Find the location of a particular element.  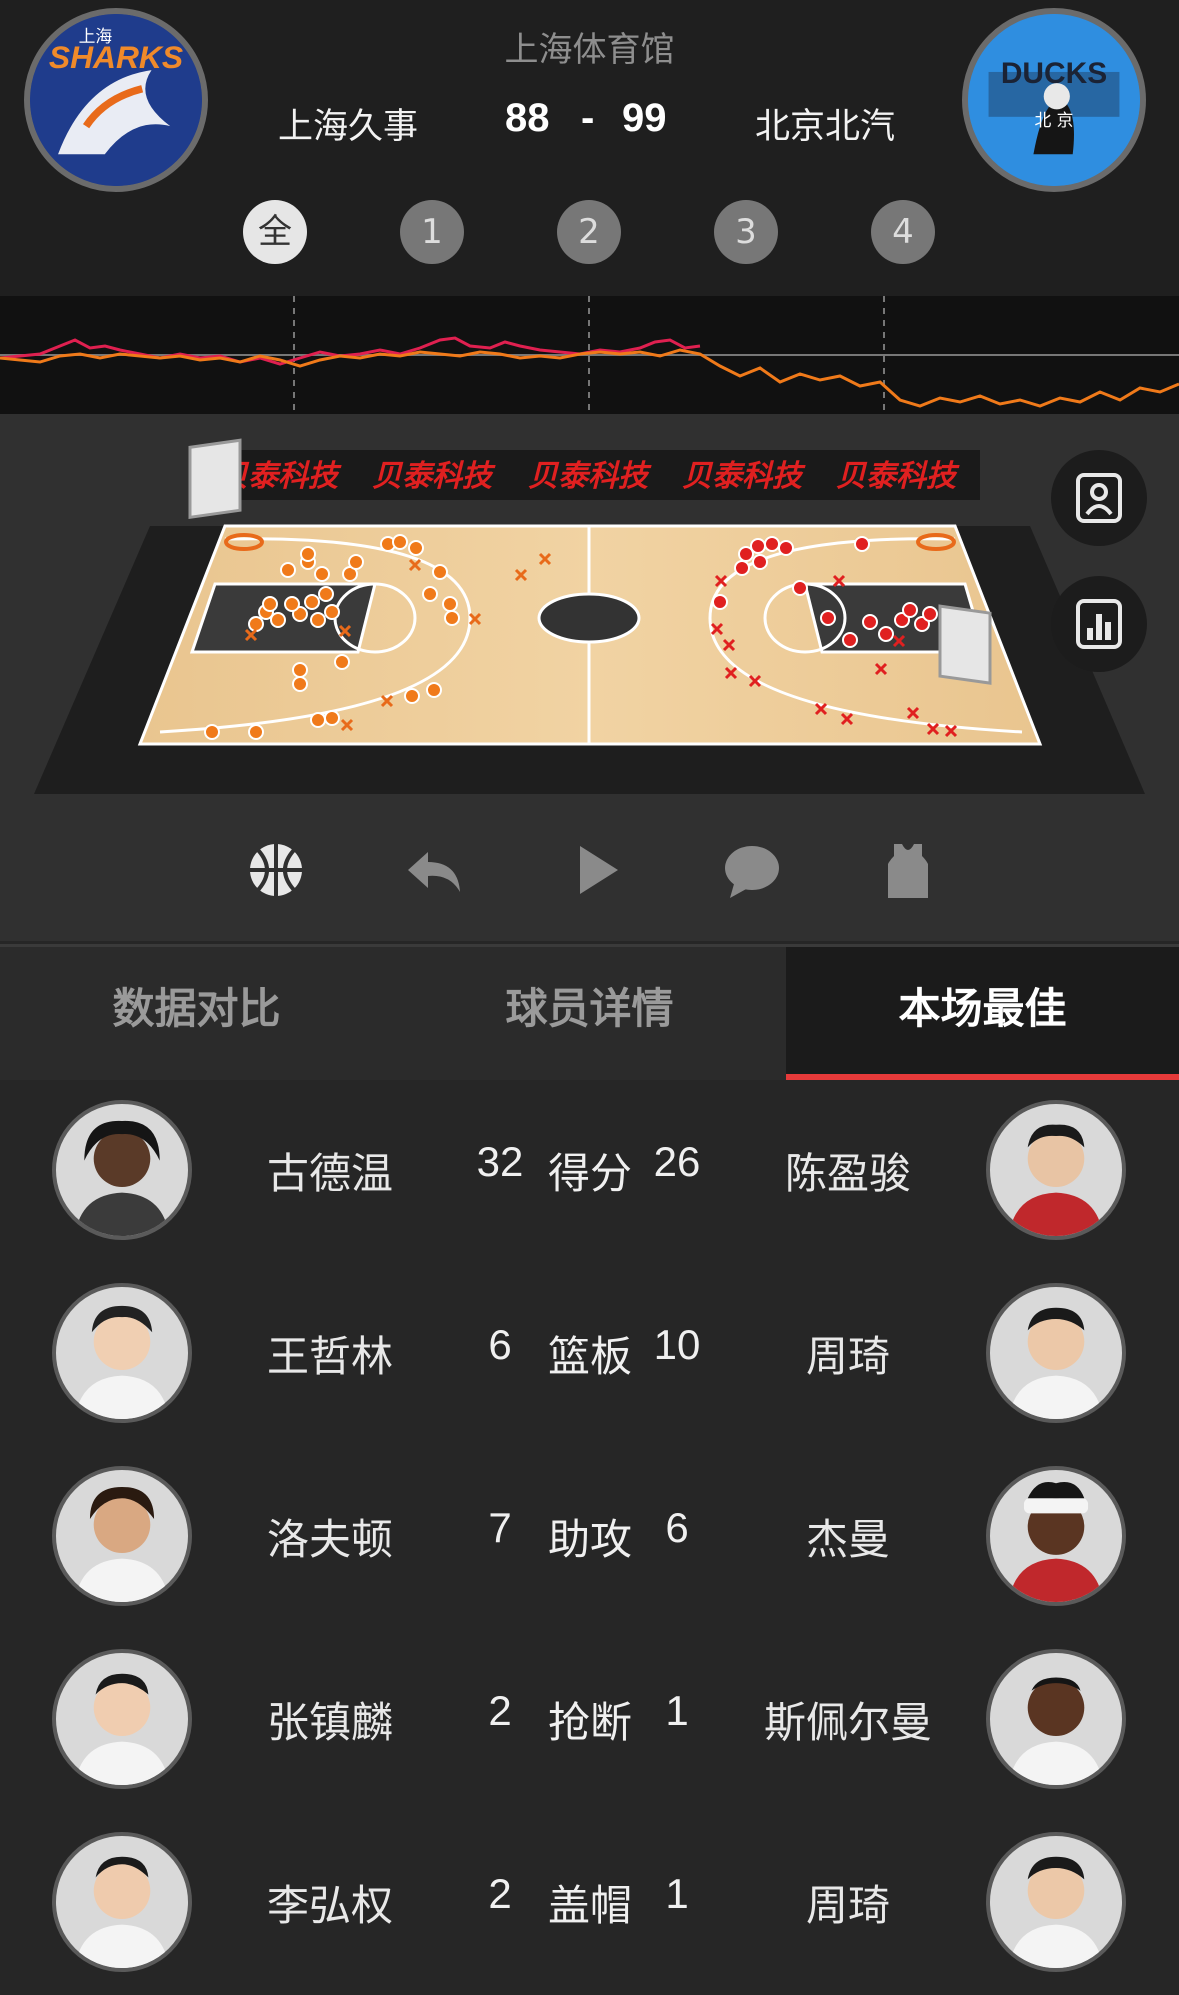

quarter-selector: 全 1 2 3 4 is located at coordinates (589, 233).